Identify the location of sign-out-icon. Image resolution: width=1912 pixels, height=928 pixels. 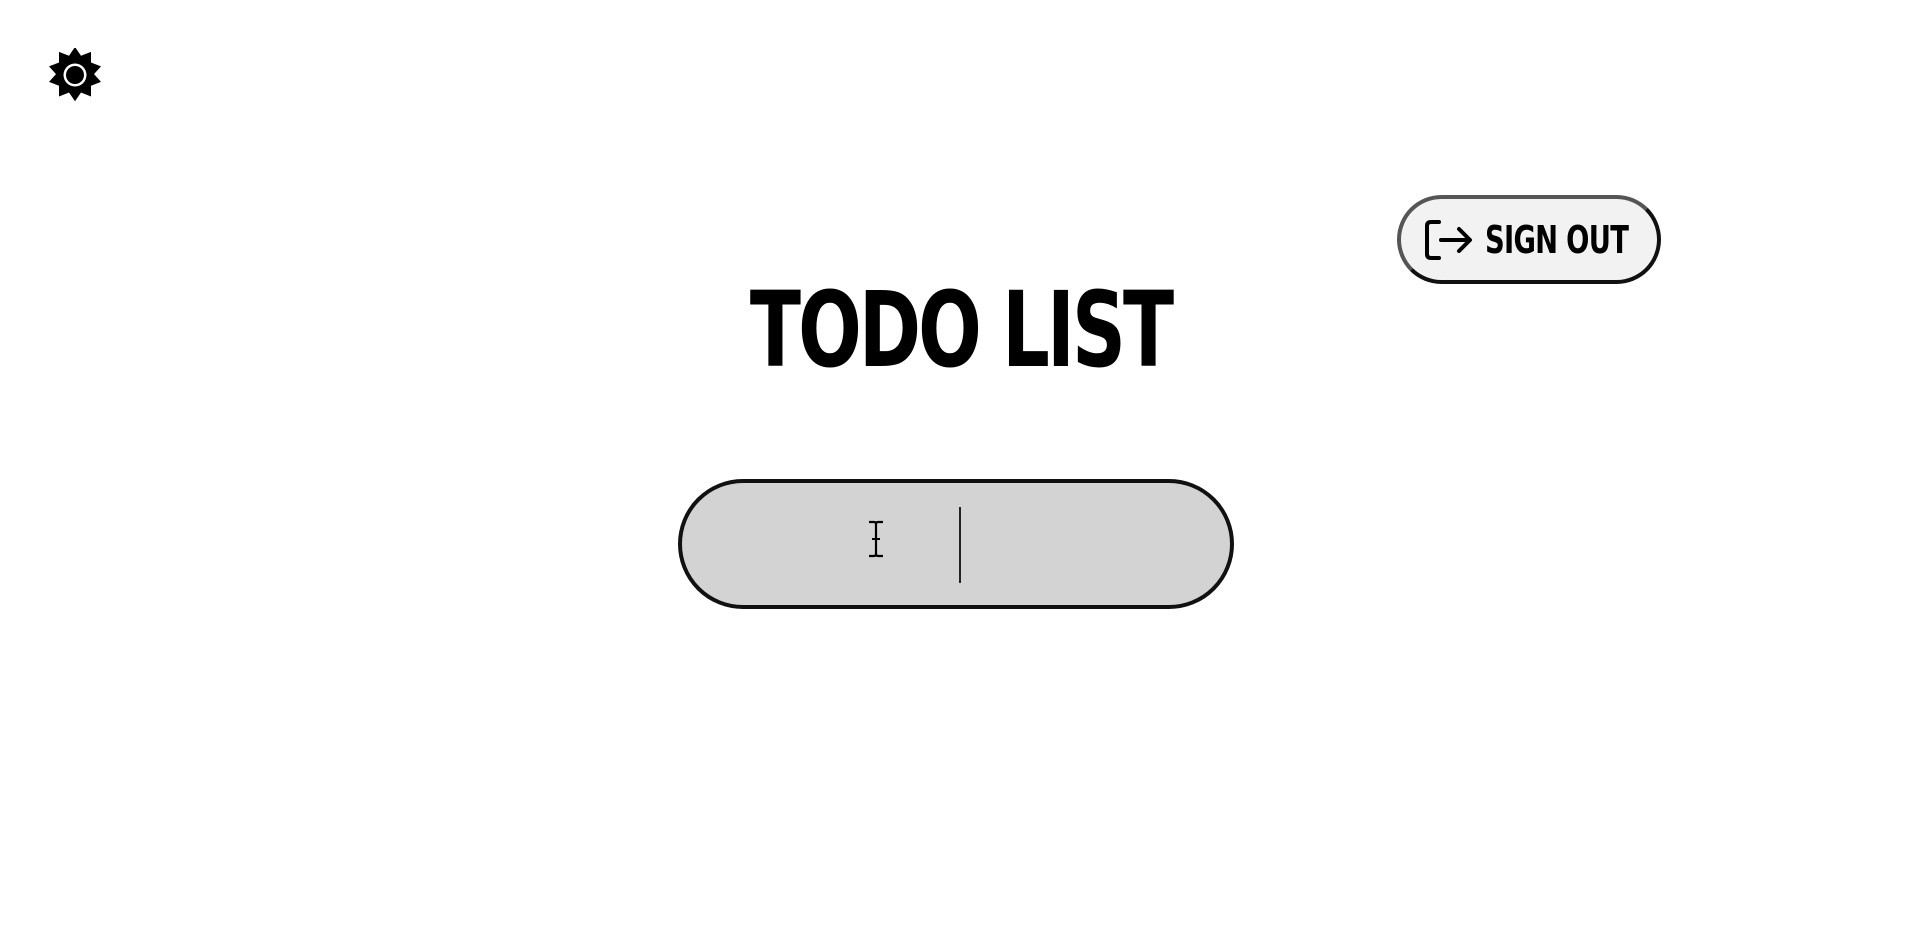
(1449, 240).